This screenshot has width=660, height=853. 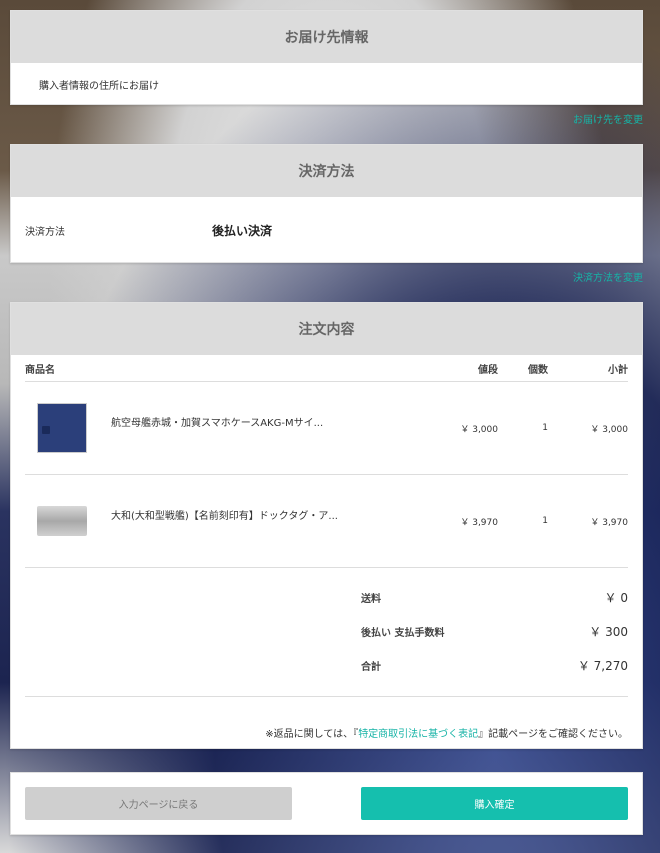 What do you see at coordinates (608, 276) in the screenshot?
I see `change-payment-link: 決済方法を変更` at bounding box center [608, 276].